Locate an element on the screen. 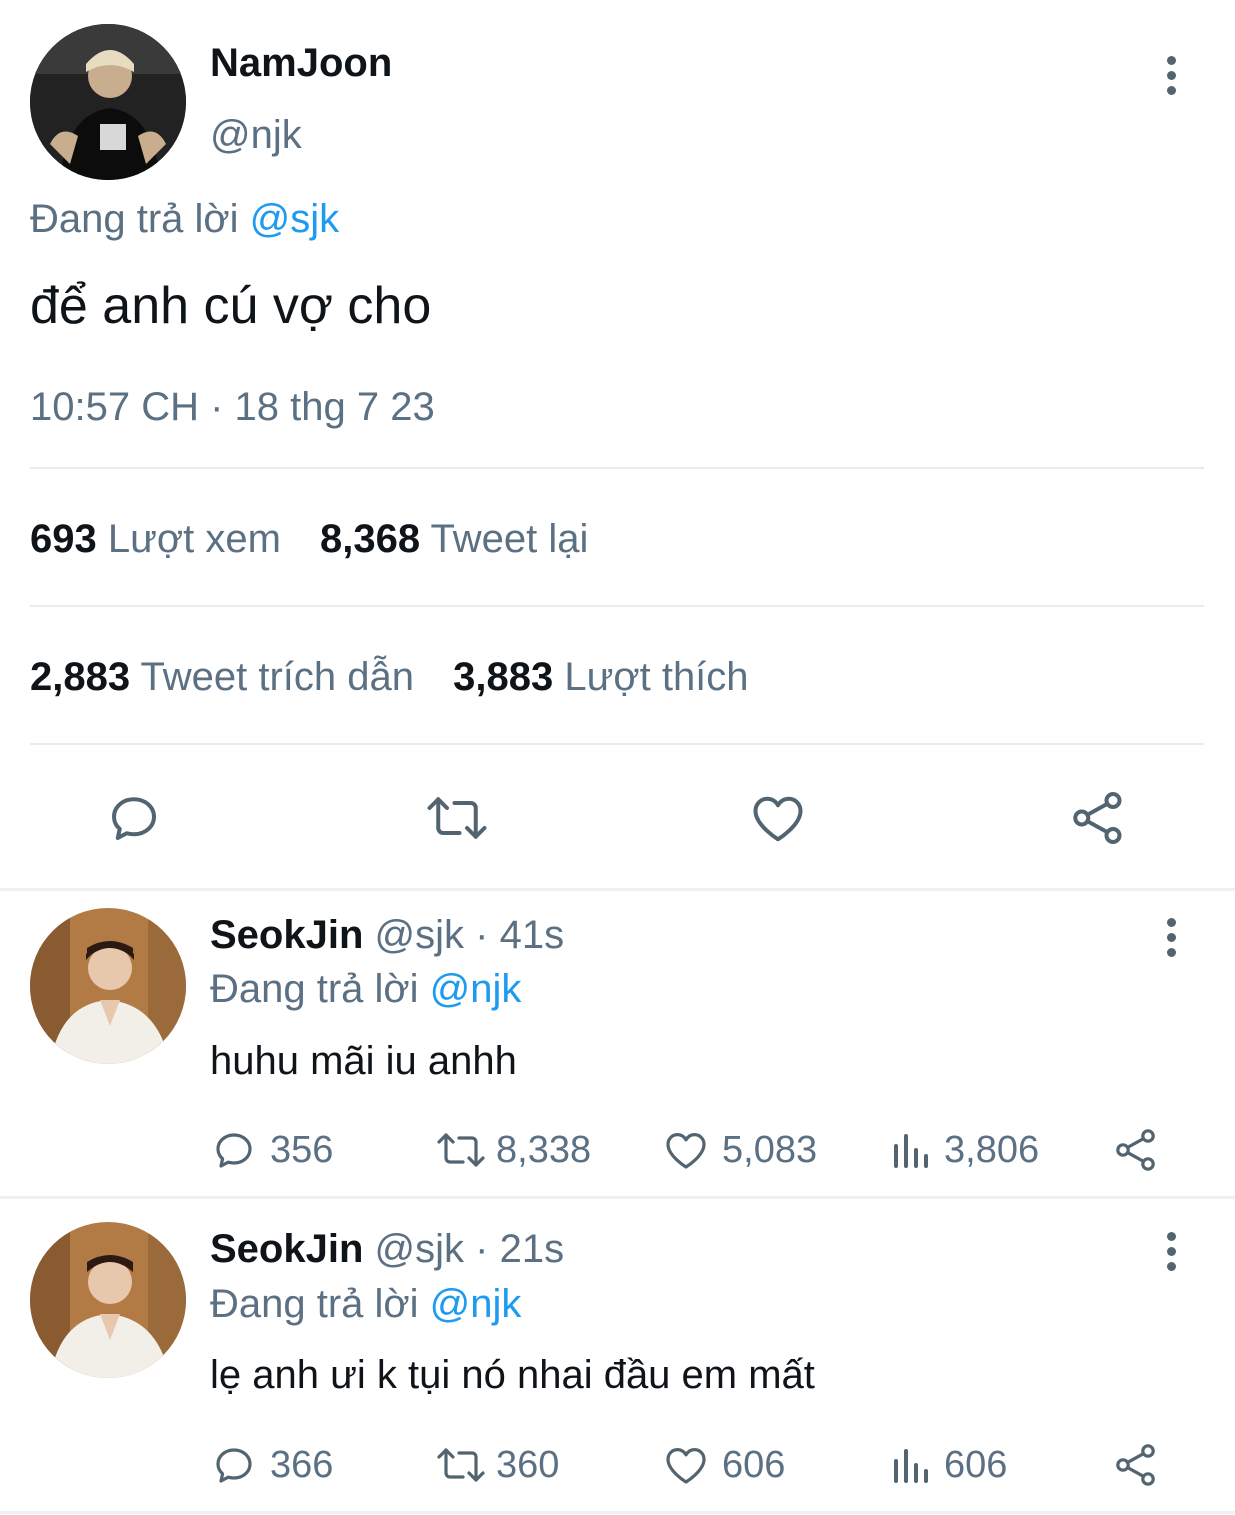 The height and width of the screenshot is (1515, 1235). reply-action-retweet: 360 is located at coordinates (496, 1465).